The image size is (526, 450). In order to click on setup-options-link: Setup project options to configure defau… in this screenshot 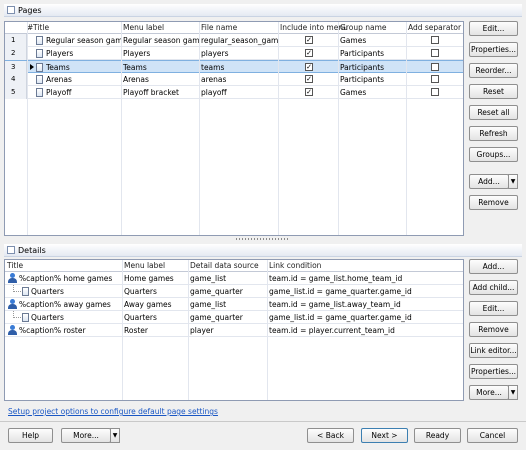, I will do `click(113, 411)`.